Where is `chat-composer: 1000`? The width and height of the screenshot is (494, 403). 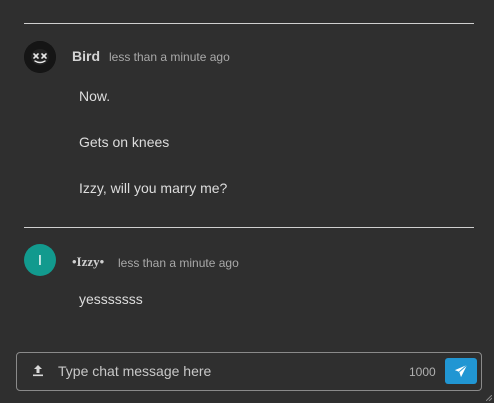
chat-composer: 1000 is located at coordinates (249, 371).